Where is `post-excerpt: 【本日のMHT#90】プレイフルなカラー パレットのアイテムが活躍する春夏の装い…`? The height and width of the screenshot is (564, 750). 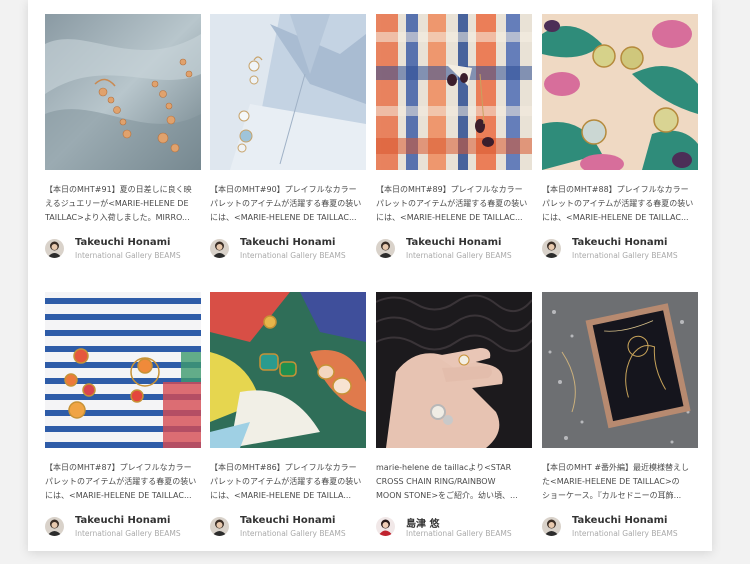
post-excerpt: 【本日のMHT#90】プレイフルなカラー パレットのアイテムが活躍する春夏の装い… is located at coordinates (288, 204).